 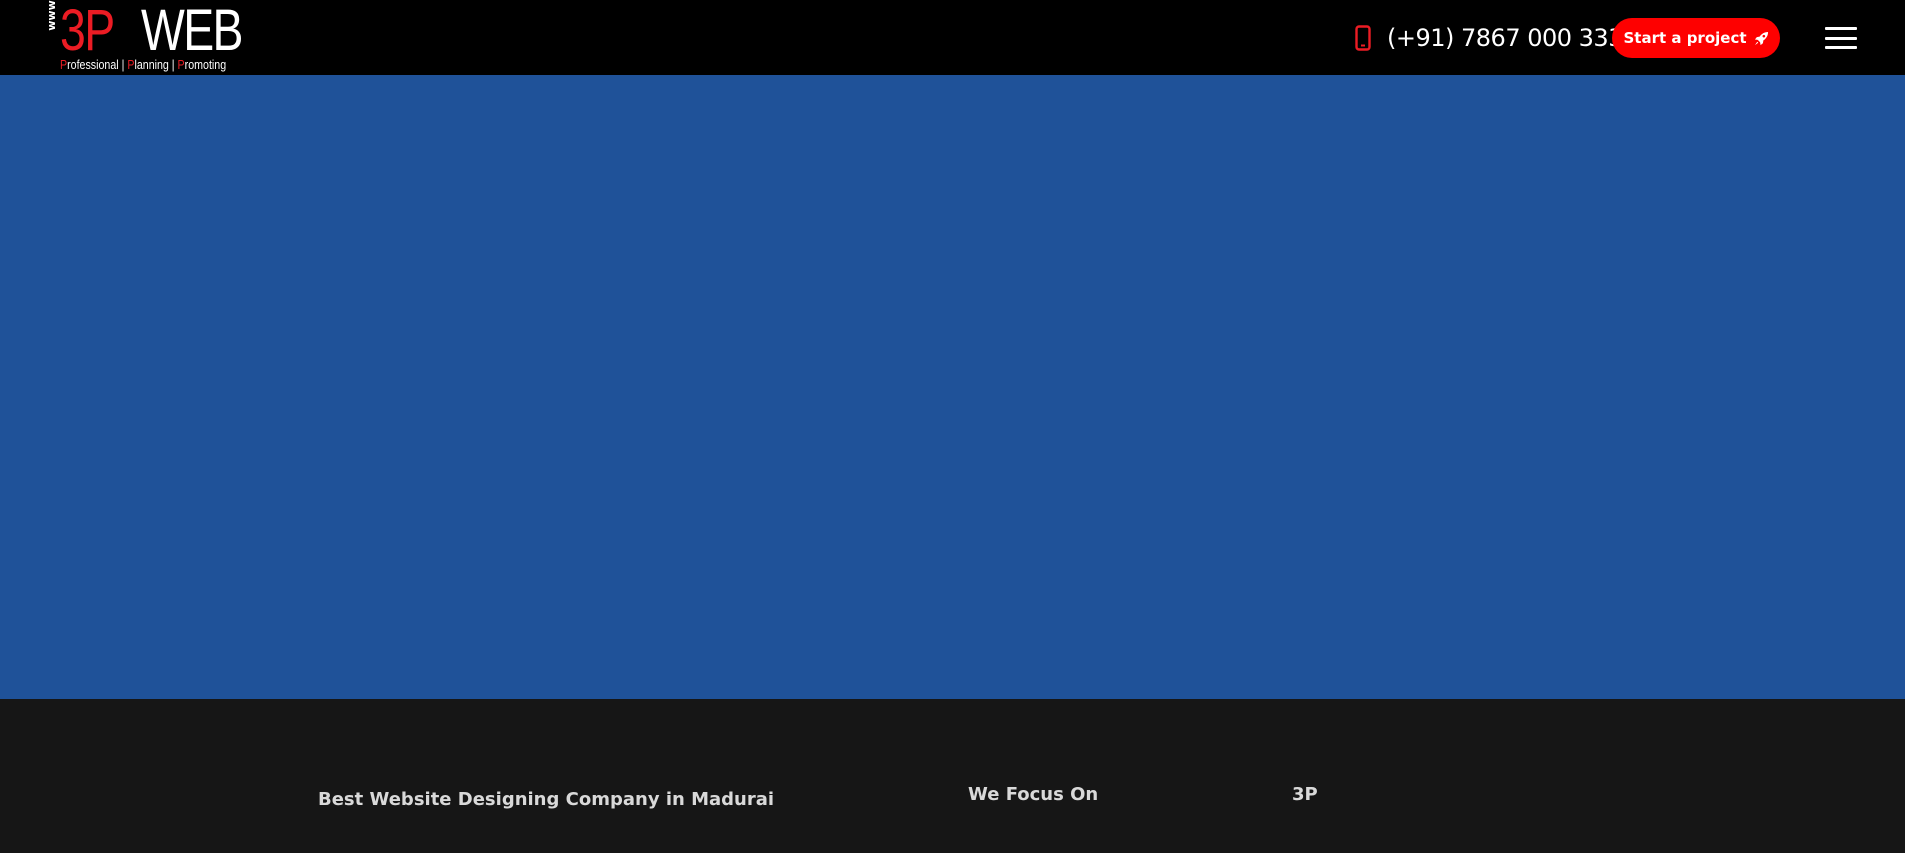 I want to click on phone-number: (+91) 7867 000 333, so click(x=1505, y=38).